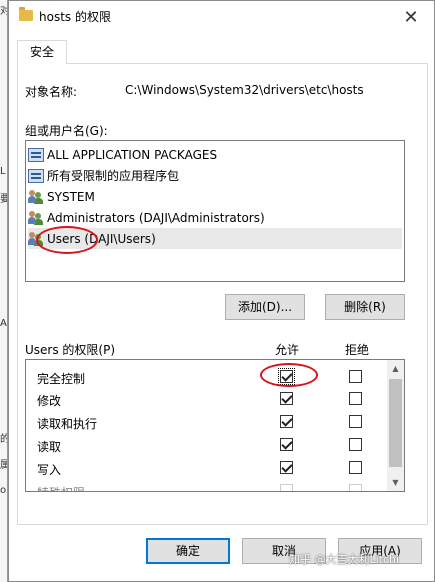 This screenshot has width=435, height=582. I want to click on scroll-thumb, so click(395, 423).